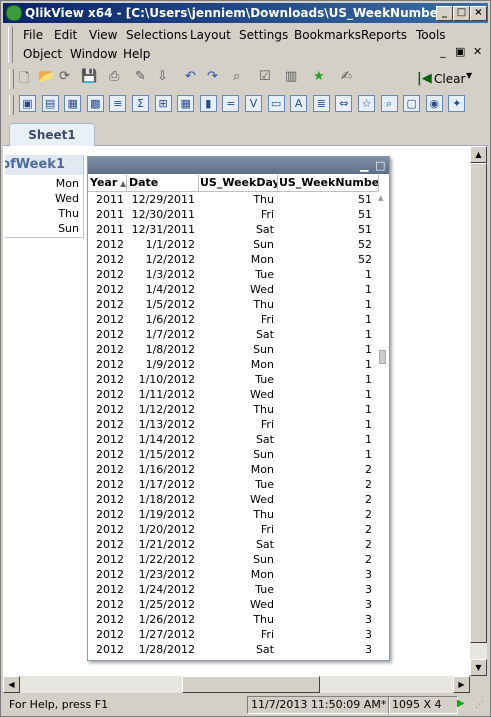  Describe the element at coordinates (231, 229) in the screenshot. I see `table-row: 2011 12/31/2011 Sat 51` at that location.